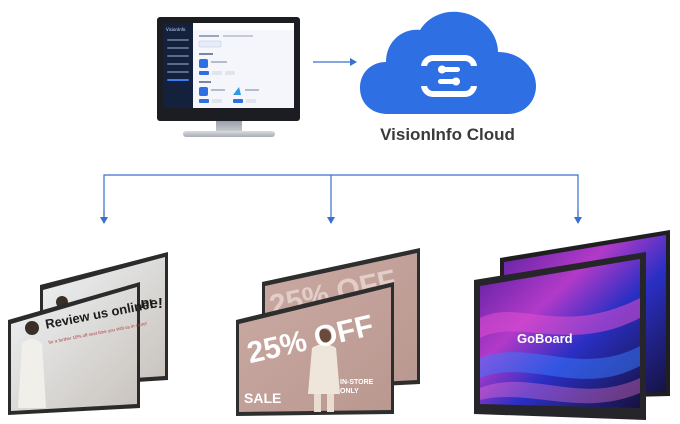 The image size is (680, 424). What do you see at coordinates (447, 134) in the screenshot?
I see `cloud-title: VisionInfo Cloud` at bounding box center [447, 134].